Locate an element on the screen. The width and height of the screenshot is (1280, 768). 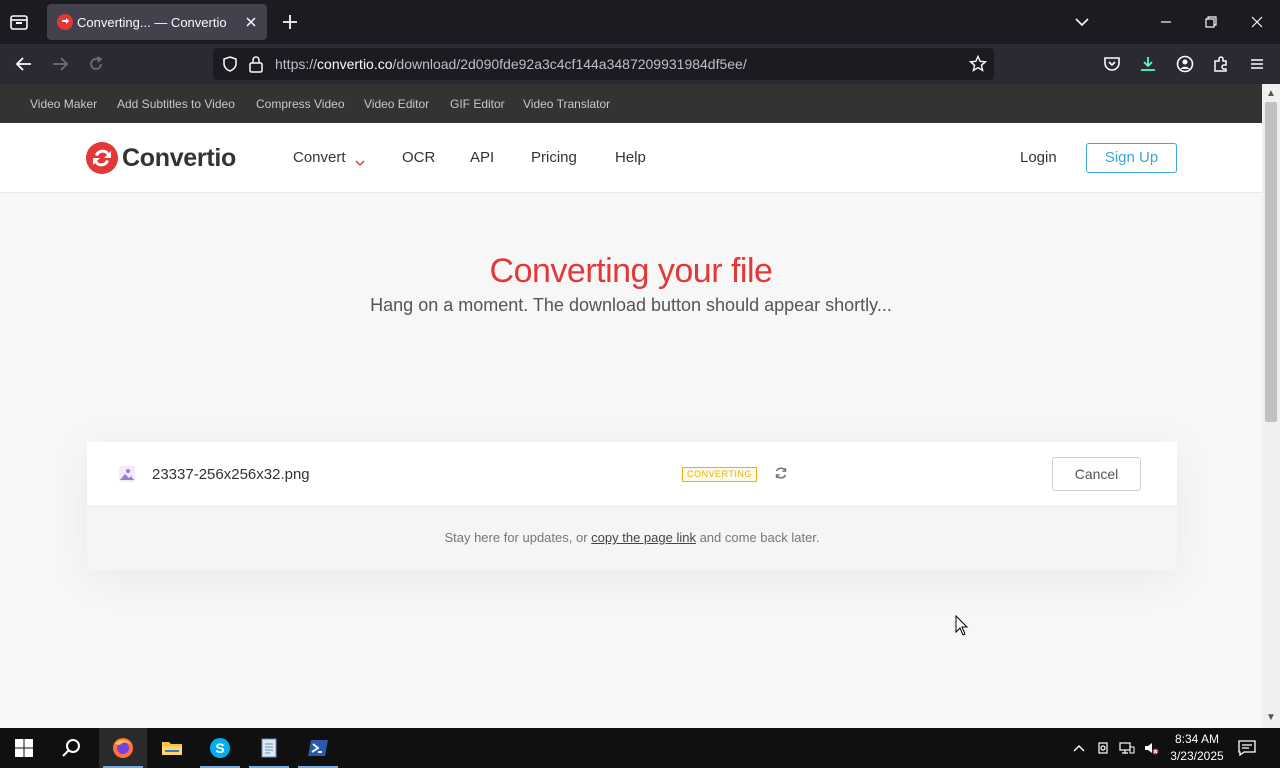
close-tab-icon is located at coordinates (251, 22).